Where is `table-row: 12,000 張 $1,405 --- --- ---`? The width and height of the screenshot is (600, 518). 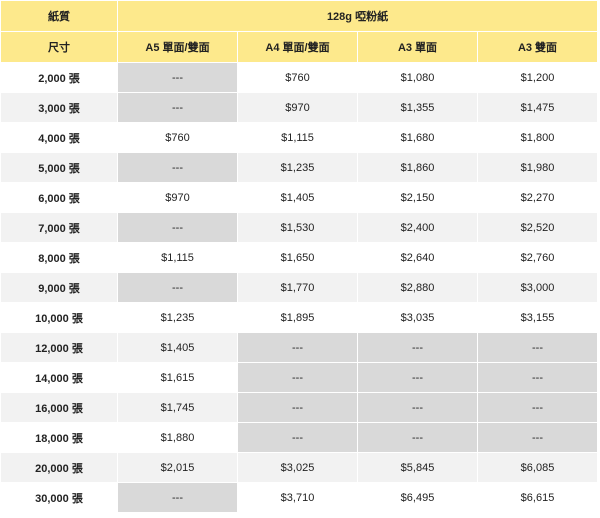 table-row: 12,000 張 $1,405 --- --- --- is located at coordinates (299, 347).